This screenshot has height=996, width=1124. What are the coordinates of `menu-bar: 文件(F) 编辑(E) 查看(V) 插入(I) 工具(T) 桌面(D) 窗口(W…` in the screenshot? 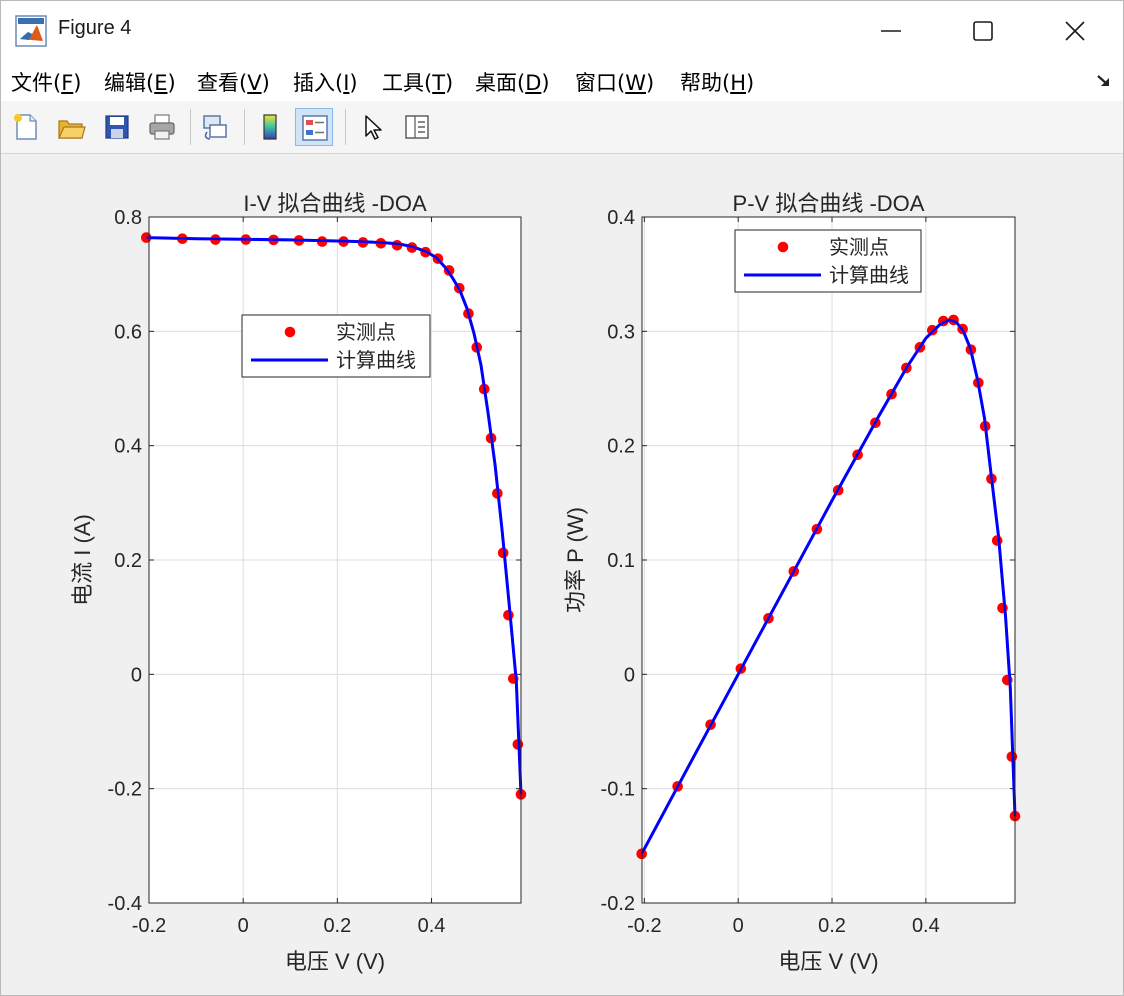 It's located at (562, 81).